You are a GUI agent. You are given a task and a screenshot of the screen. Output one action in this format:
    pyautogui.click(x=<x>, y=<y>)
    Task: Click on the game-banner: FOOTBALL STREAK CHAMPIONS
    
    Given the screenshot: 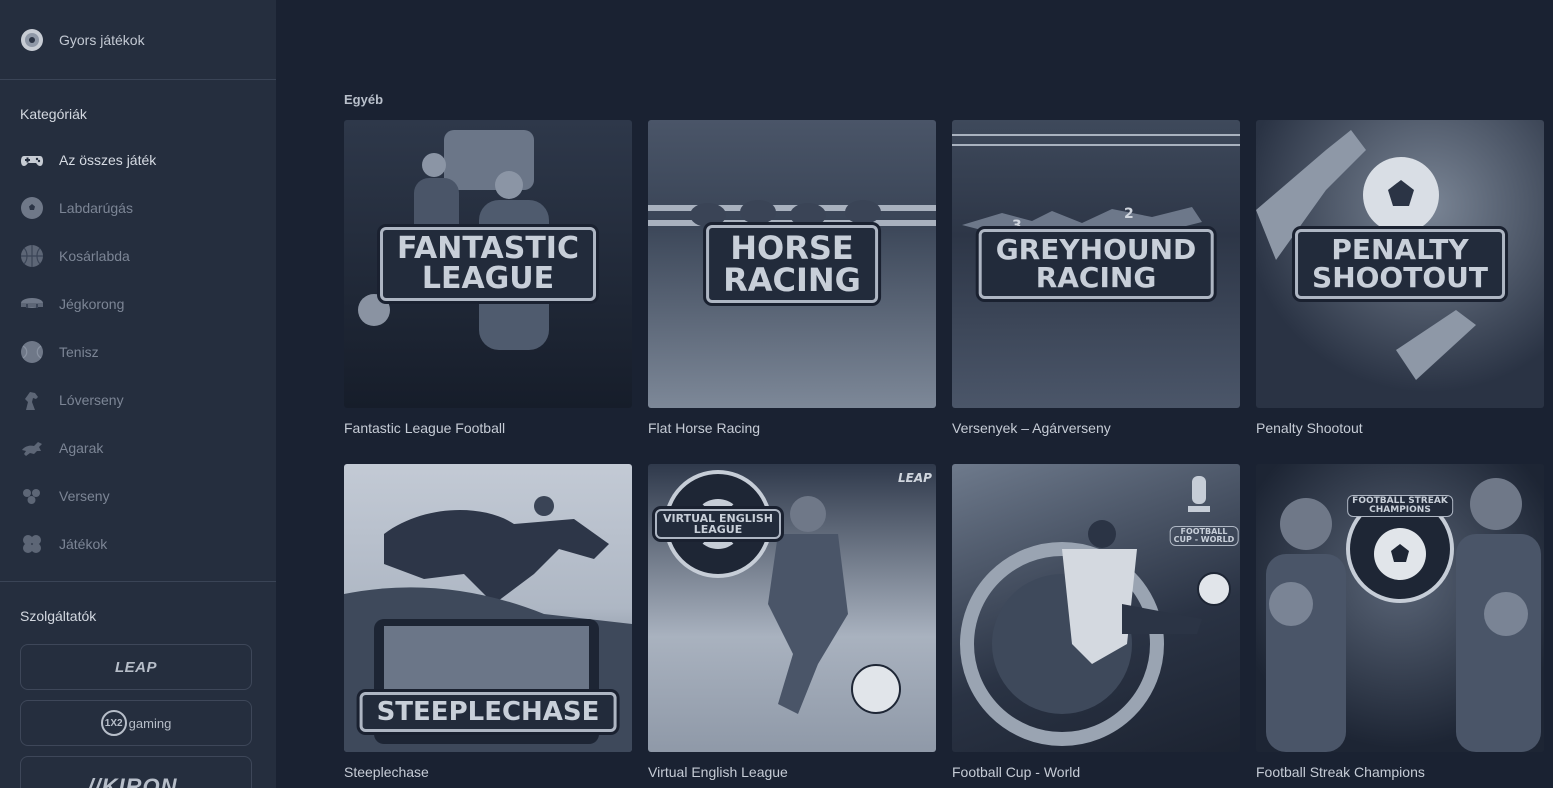 What is the action you would take?
    pyautogui.click(x=1400, y=506)
    